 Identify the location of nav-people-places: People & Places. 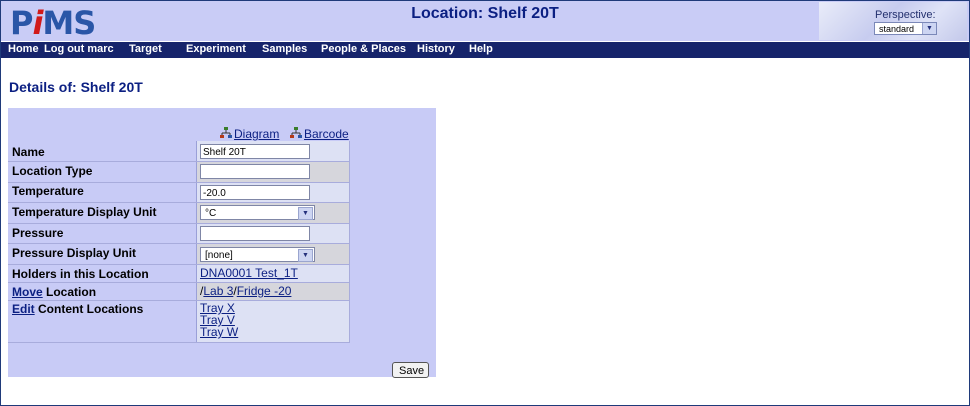
(363, 49).